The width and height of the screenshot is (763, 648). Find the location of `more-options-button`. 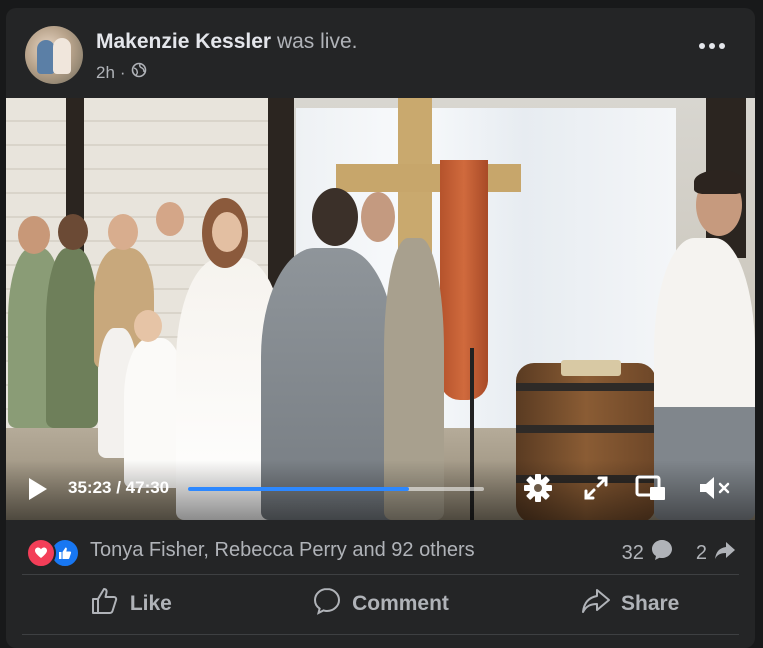

more-options-button is located at coordinates (712, 46).